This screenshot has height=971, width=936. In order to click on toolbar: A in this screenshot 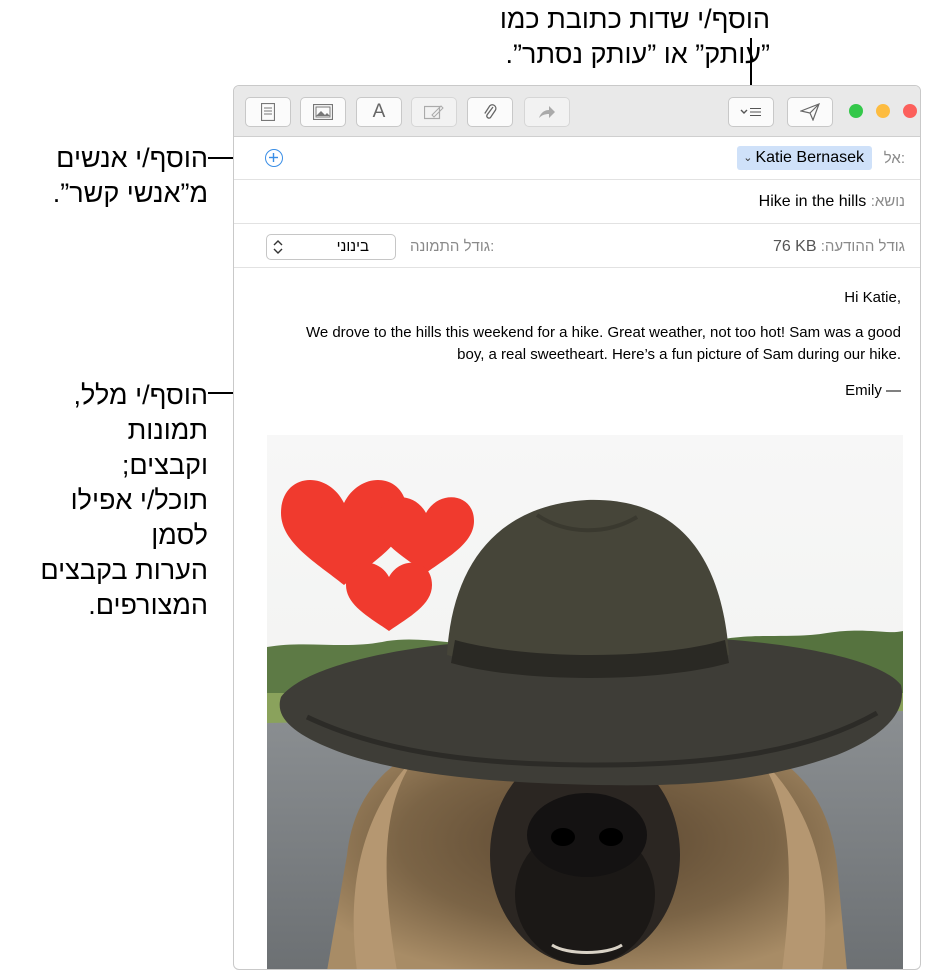, I will do `click(577, 111)`.